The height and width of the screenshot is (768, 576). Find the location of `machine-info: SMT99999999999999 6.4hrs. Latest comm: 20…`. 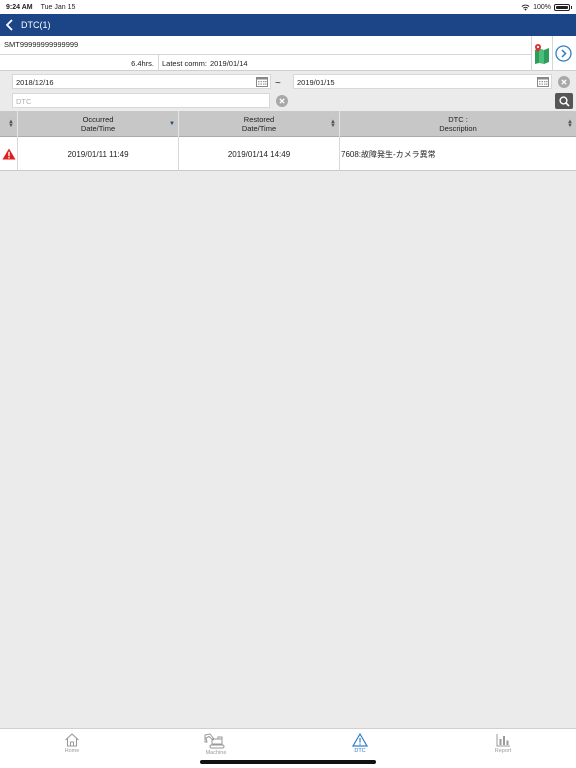

machine-info: SMT99999999999999 6.4hrs. Latest comm: 20… is located at coordinates (288, 53).